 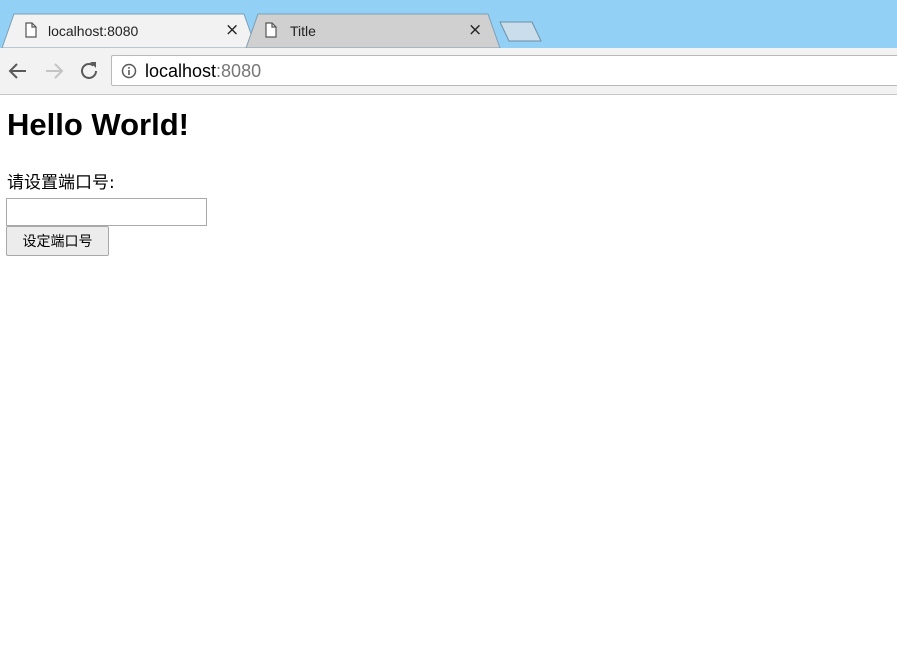 I want to click on page-heading: Hello World!, so click(x=98, y=124).